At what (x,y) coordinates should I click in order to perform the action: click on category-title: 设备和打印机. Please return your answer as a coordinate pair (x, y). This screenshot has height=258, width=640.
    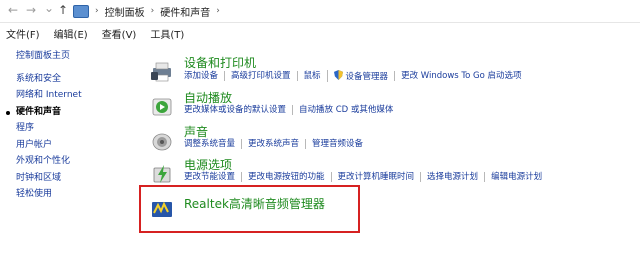
    Looking at the image, I should click on (220, 62).